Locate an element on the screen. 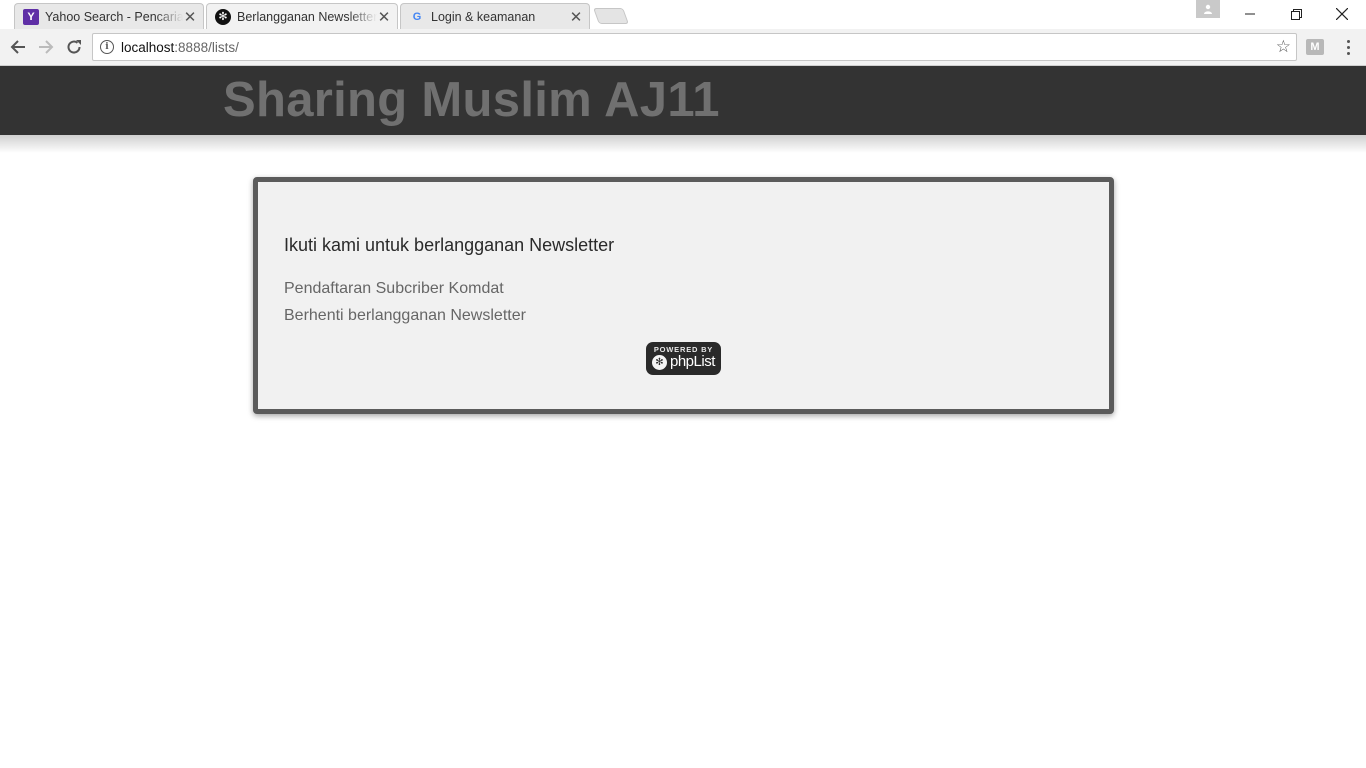  tab-title: Berlangganan Newsletter is located at coordinates (307, 16).